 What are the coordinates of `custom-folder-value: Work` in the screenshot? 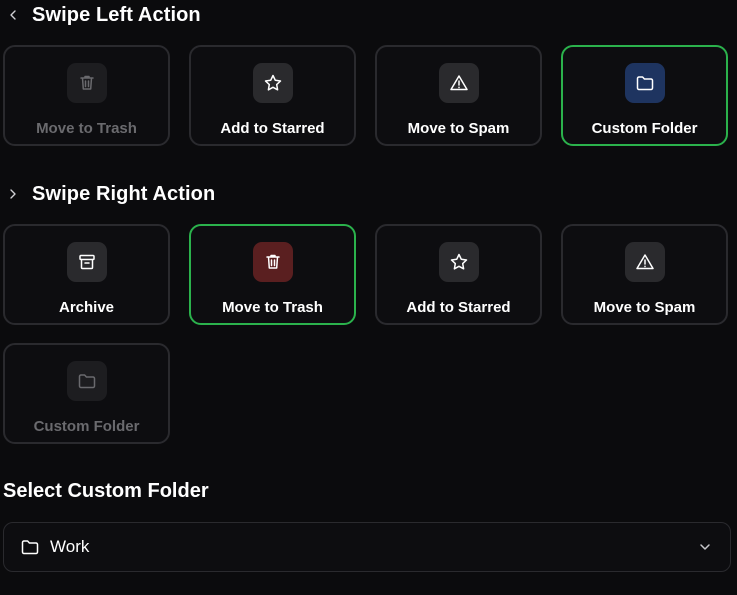 It's located at (70, 546).